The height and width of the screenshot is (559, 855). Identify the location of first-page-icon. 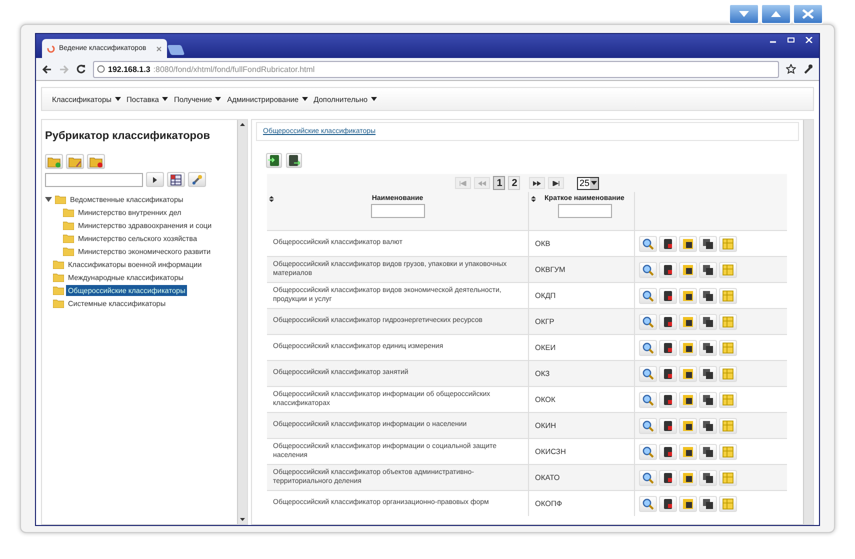
(463, 183).